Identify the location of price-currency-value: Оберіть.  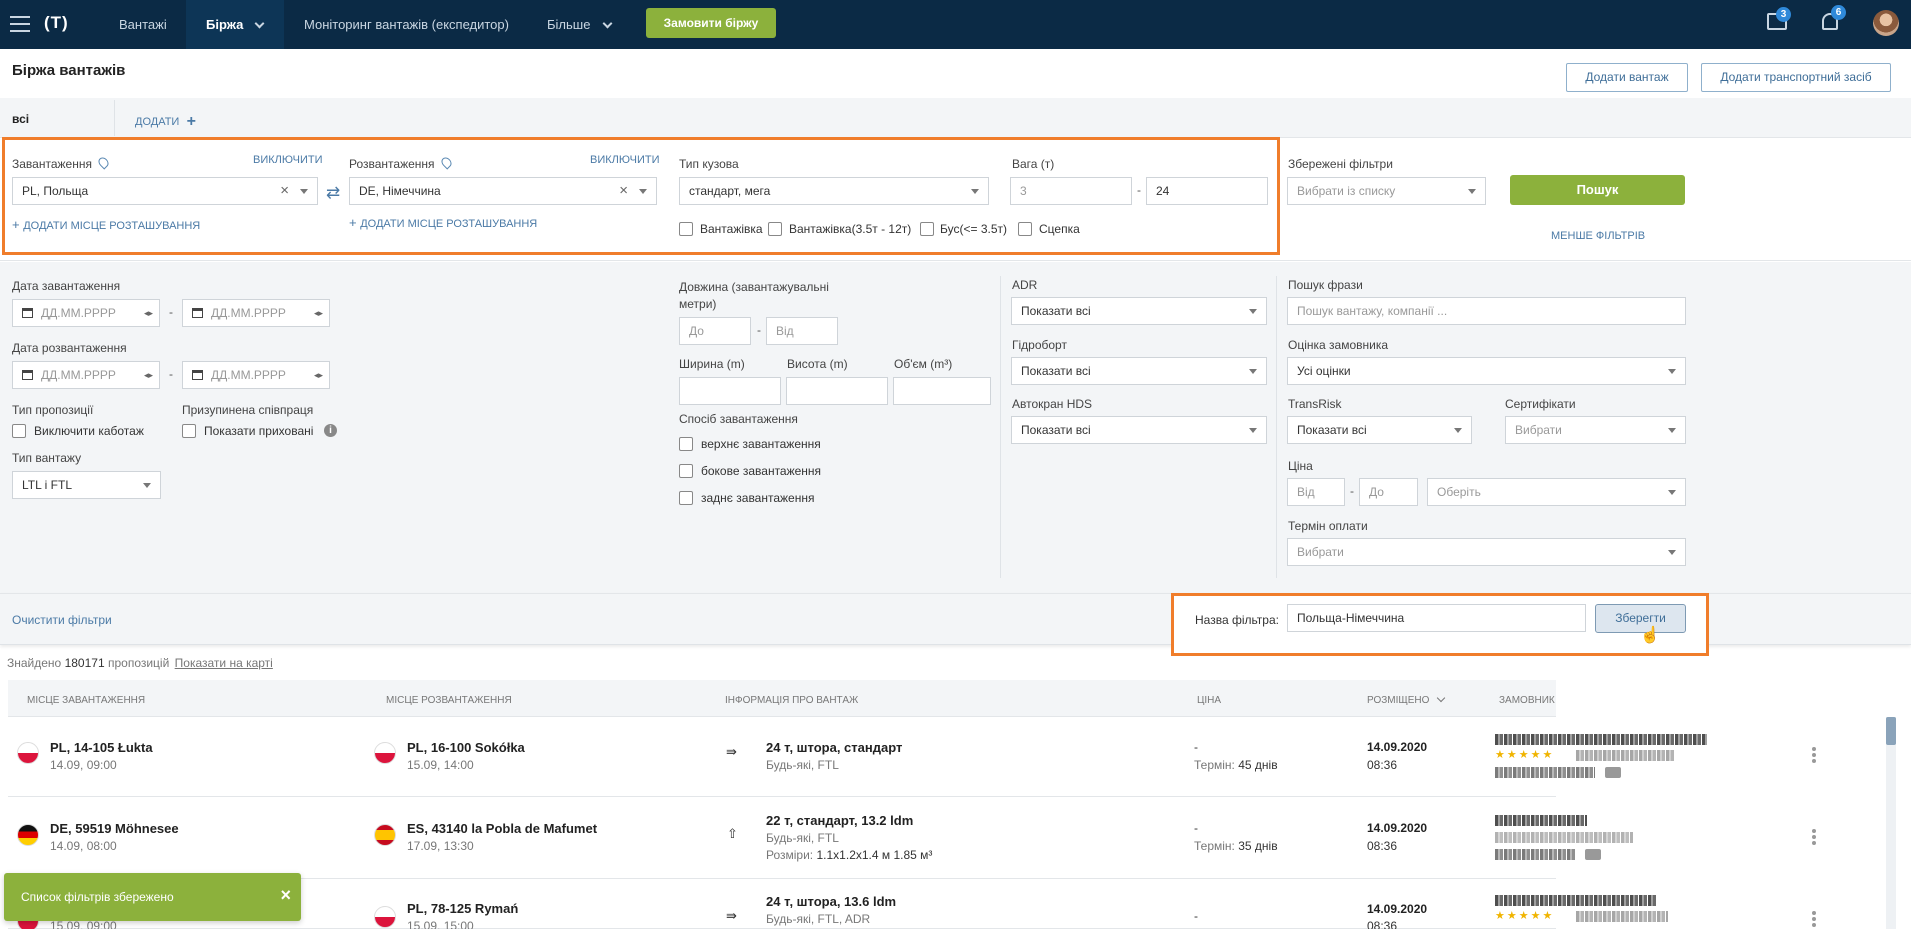
(1459, 492).